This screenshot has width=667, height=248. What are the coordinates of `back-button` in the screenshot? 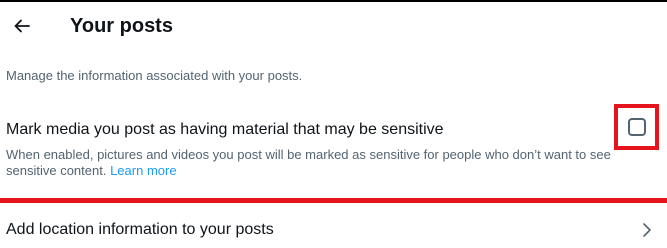 It's located at (22, 26).